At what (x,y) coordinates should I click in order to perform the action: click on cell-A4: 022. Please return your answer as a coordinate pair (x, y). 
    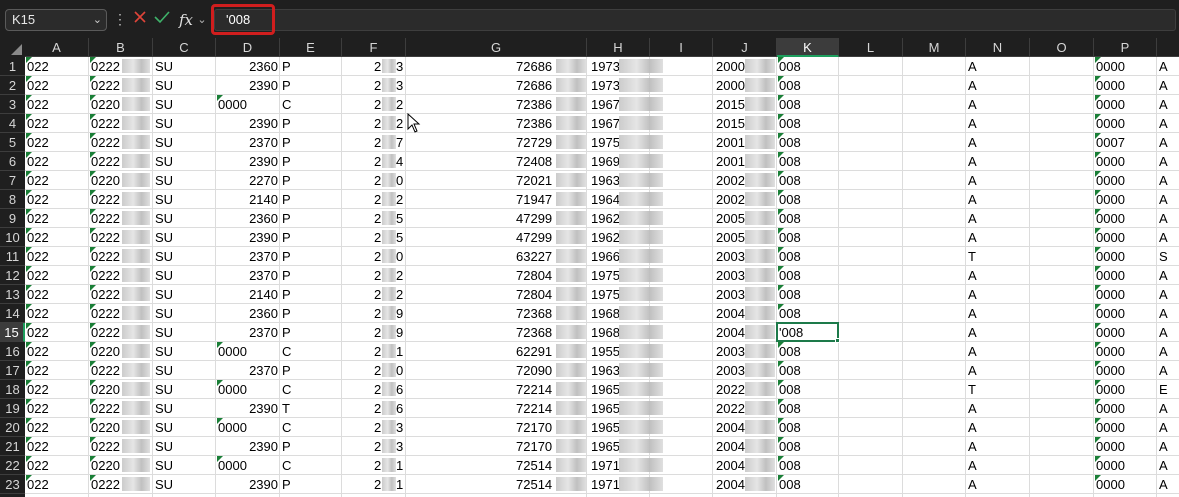
    Looking at the image, I should click on (57, 123).